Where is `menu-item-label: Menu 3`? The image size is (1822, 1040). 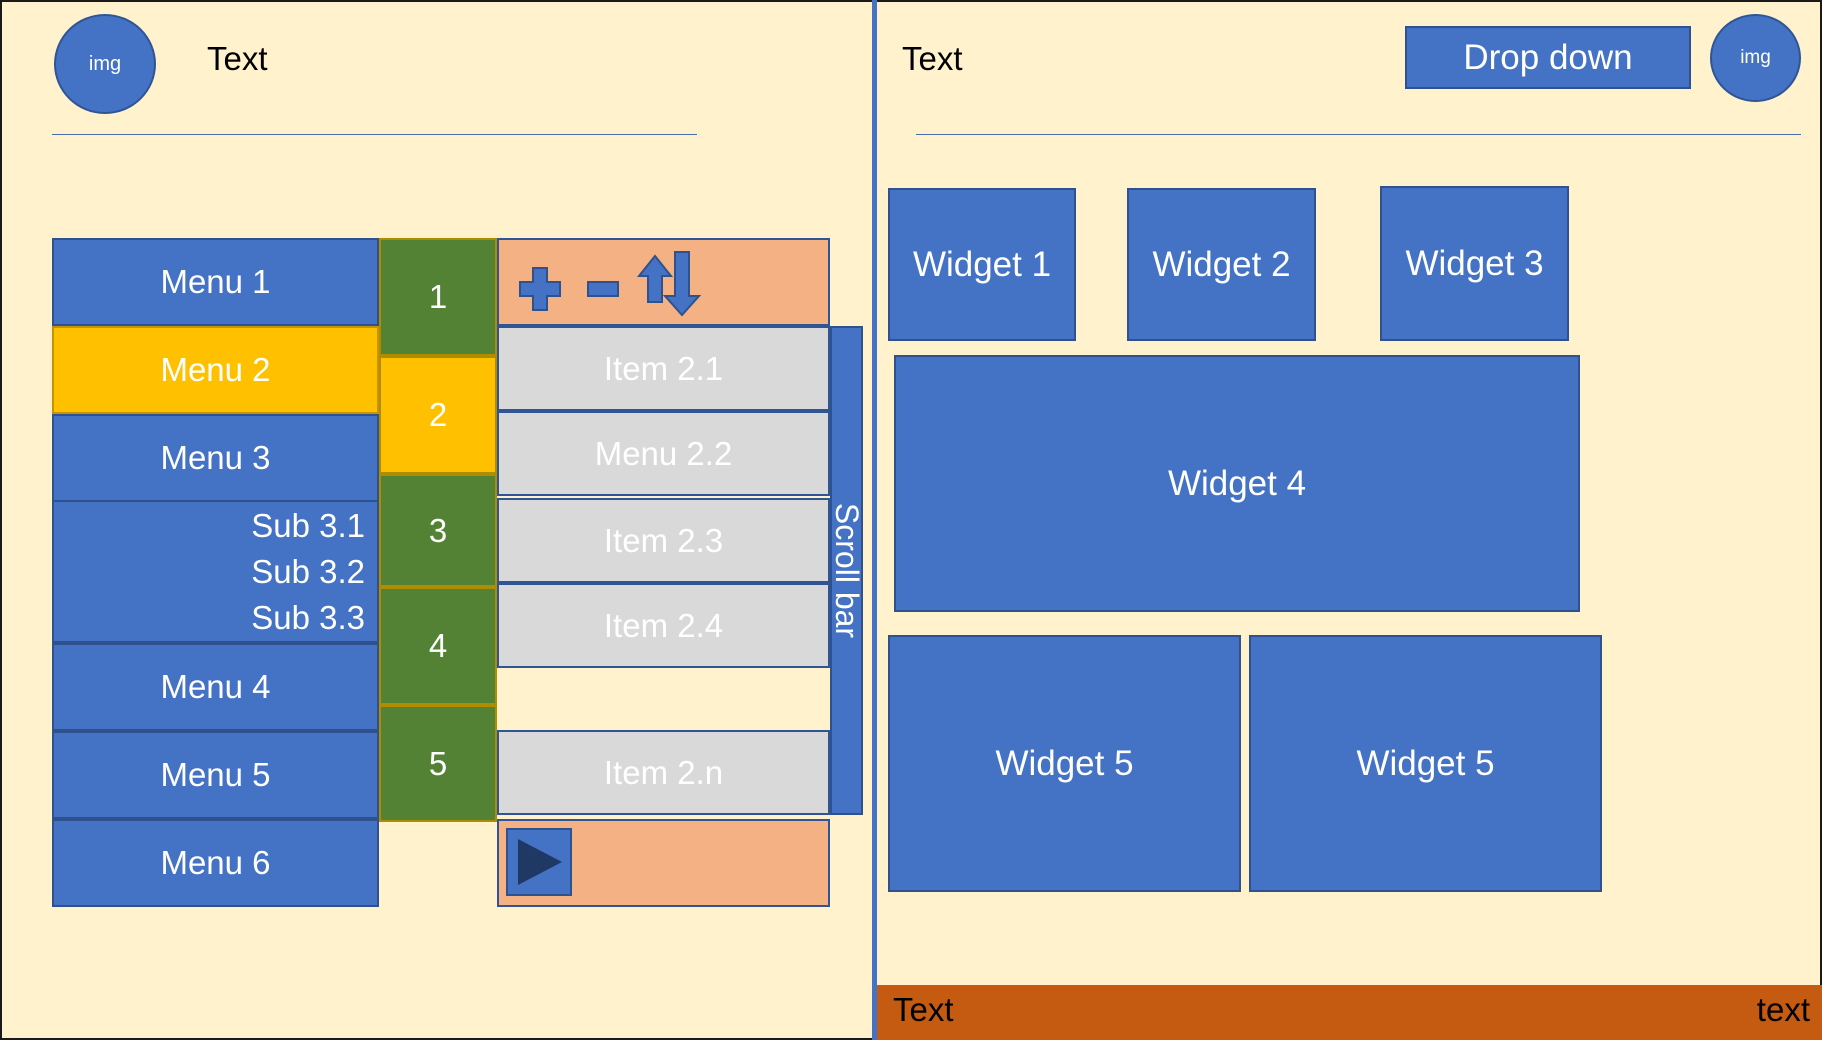
menu-item-label: Menu 3 is located at coordinates (215, 457).